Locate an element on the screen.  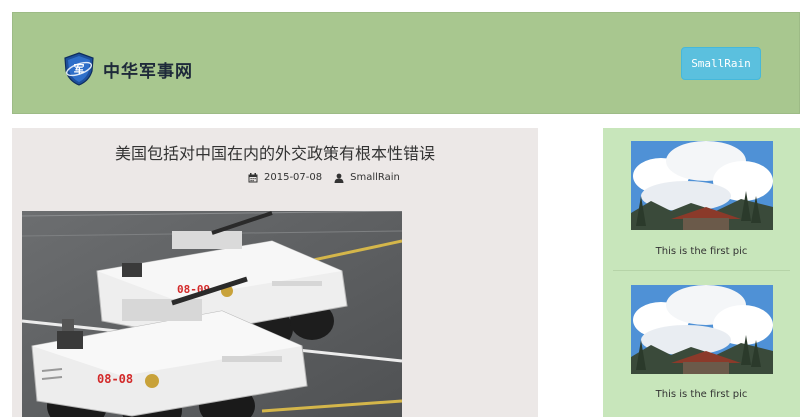
shield-logo-icon: 军 is located at coordinates (79, 69).